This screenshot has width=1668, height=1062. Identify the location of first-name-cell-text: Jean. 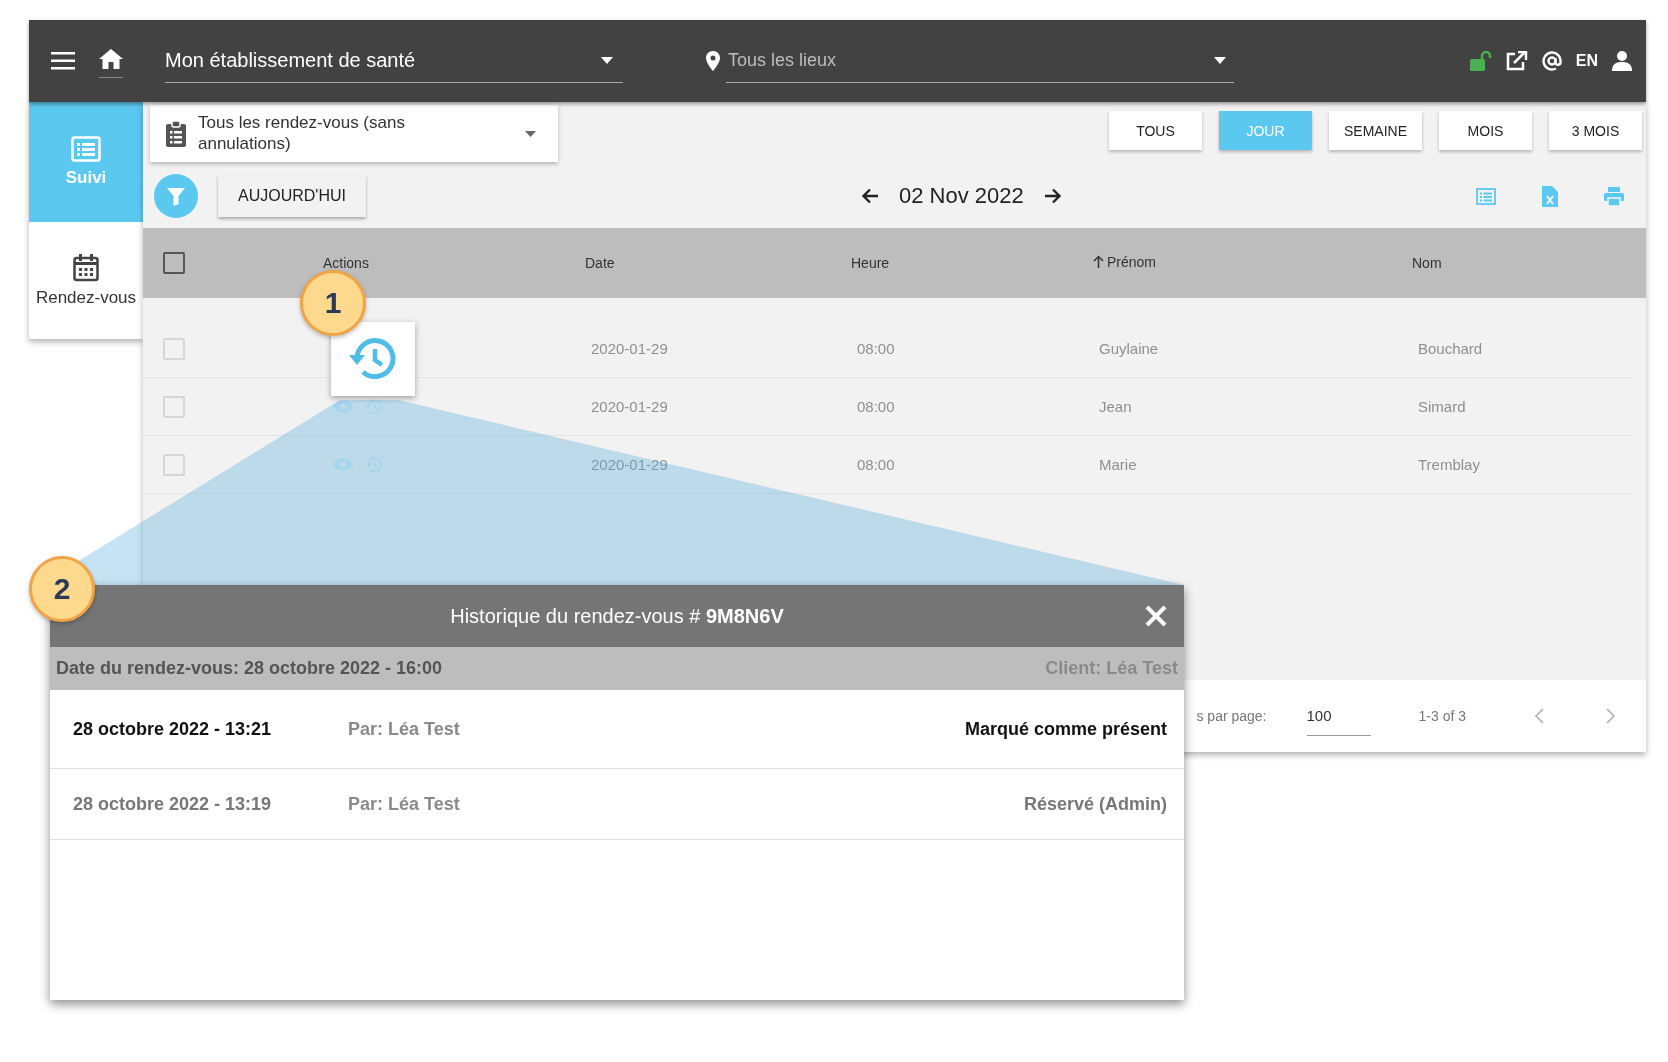
(1115, 406).